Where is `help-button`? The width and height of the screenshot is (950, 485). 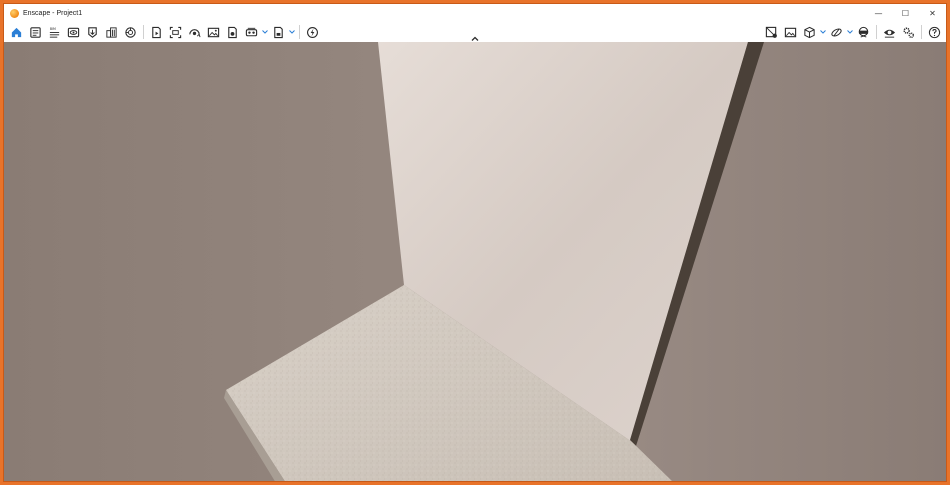 help-button is located at coordinates (934, 32).